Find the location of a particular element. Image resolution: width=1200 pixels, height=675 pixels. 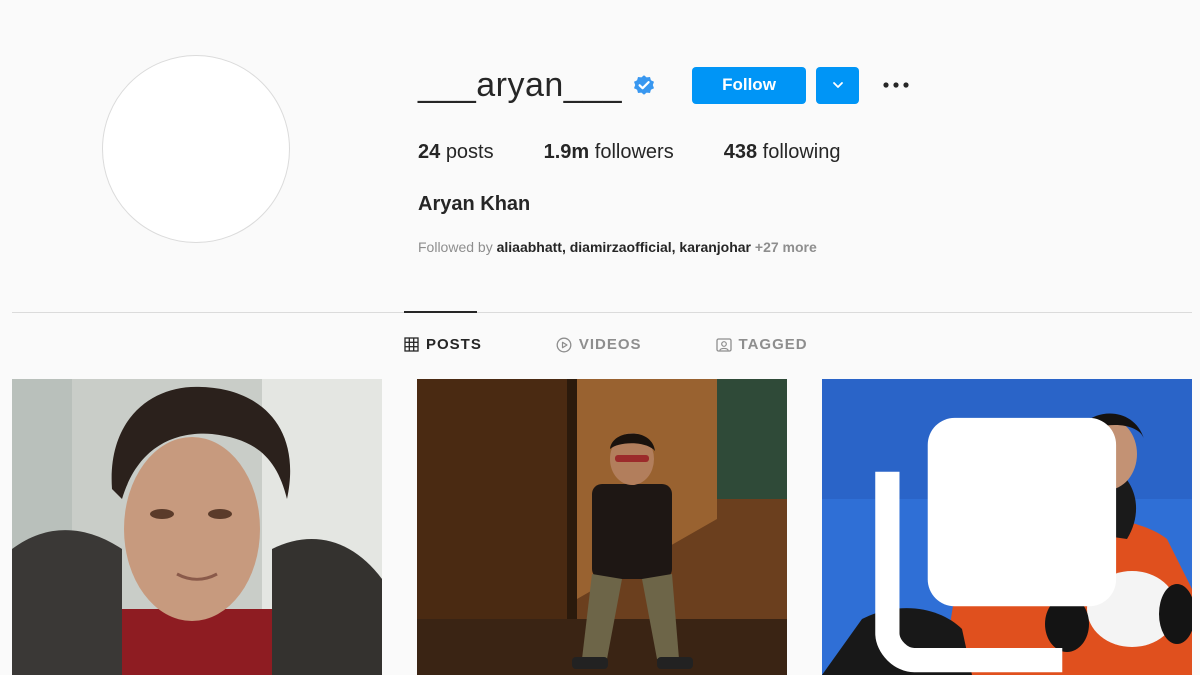

grid-icon is located at coordinates (411, 344).